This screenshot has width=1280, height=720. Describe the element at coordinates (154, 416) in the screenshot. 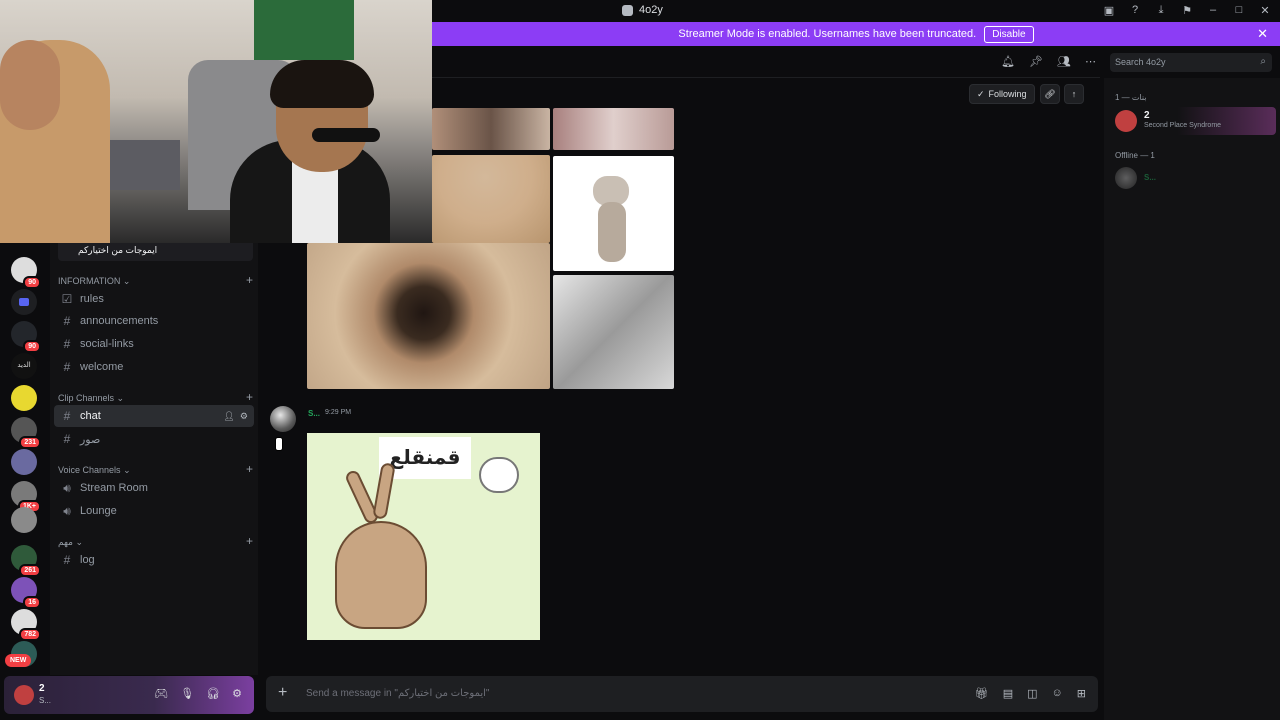

I see `channel-chat: # chat 👤︎ ⚙` at that location.